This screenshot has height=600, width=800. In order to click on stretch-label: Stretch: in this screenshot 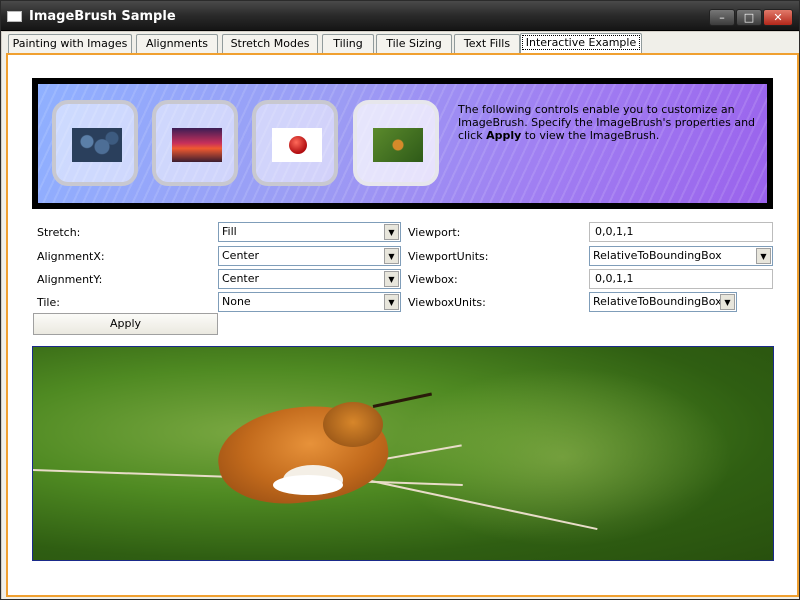, I will do `click(59, 232)`.